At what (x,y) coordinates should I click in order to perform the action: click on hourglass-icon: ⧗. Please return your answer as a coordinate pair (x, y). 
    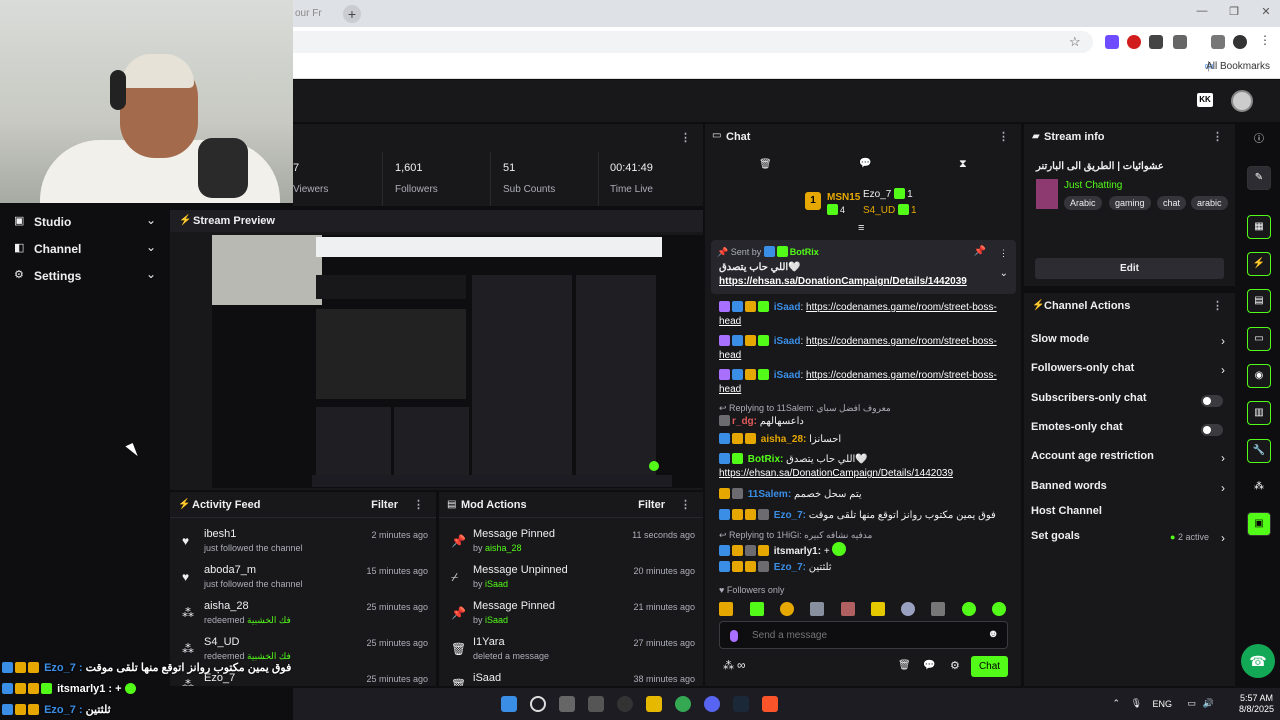
    Looking at the image, I should click on (963, 164).